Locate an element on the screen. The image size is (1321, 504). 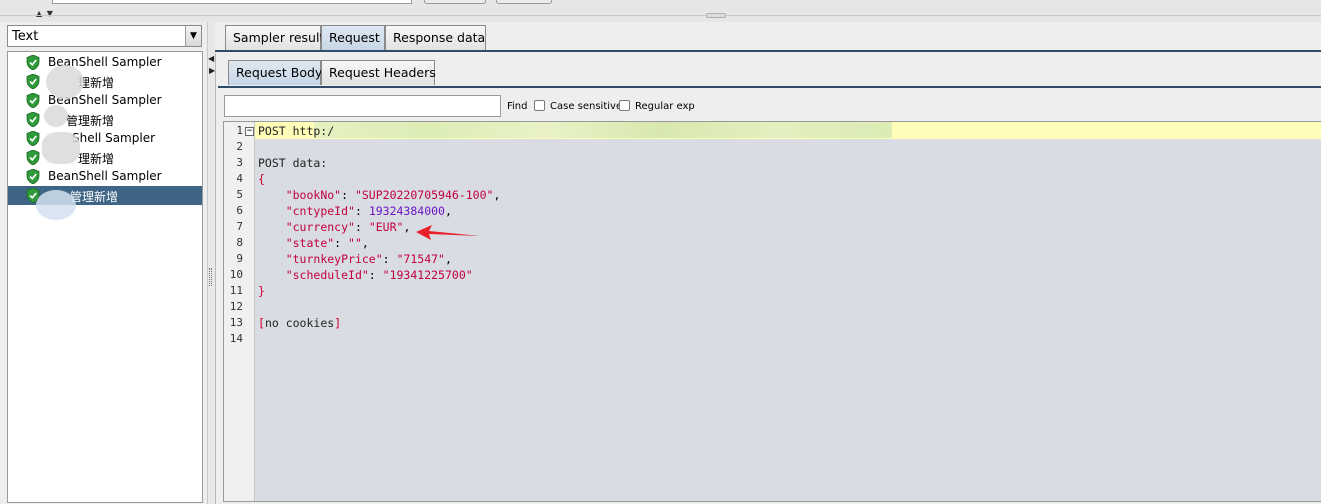
code-line: POST data: is located at coordinates (293, 163).